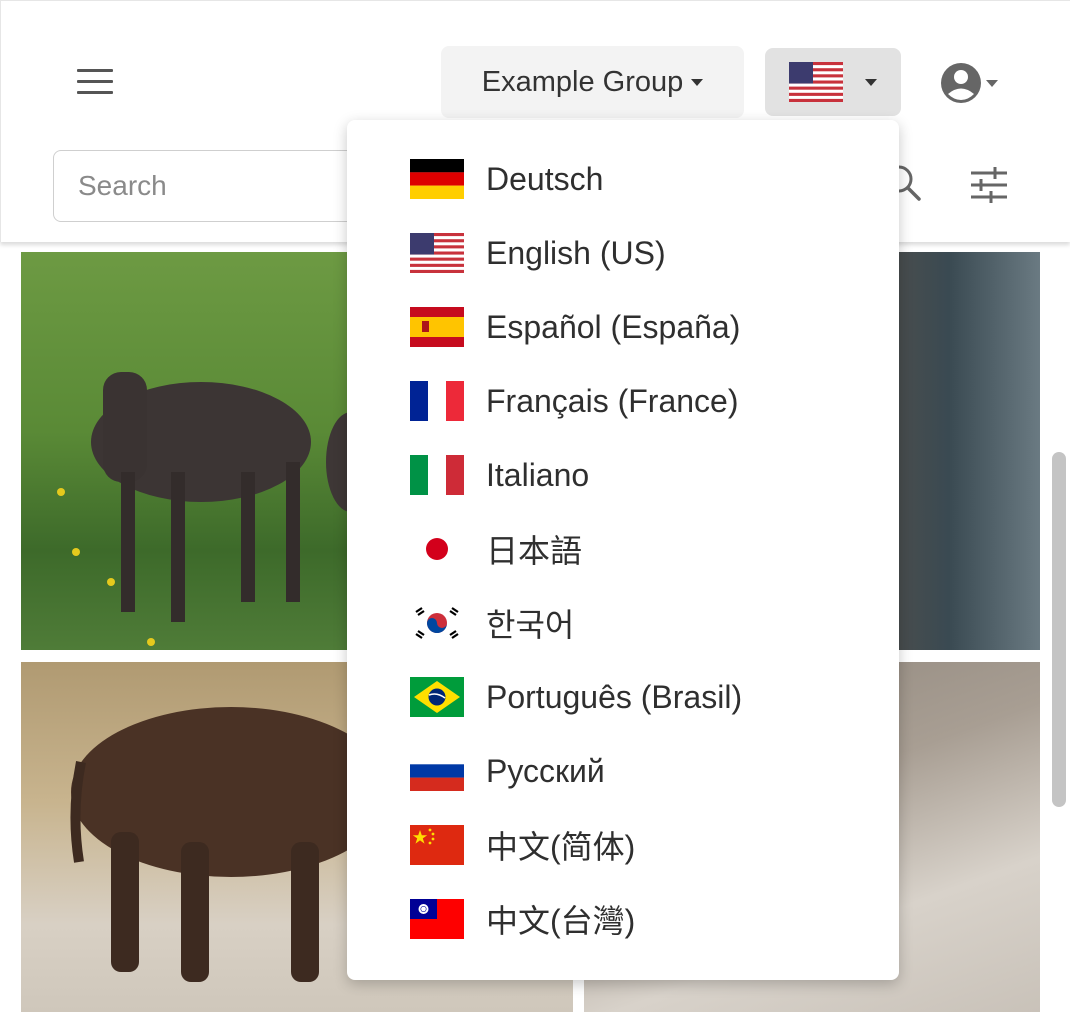  I want to click on taiwan-flag-icon, so click(437, 919).